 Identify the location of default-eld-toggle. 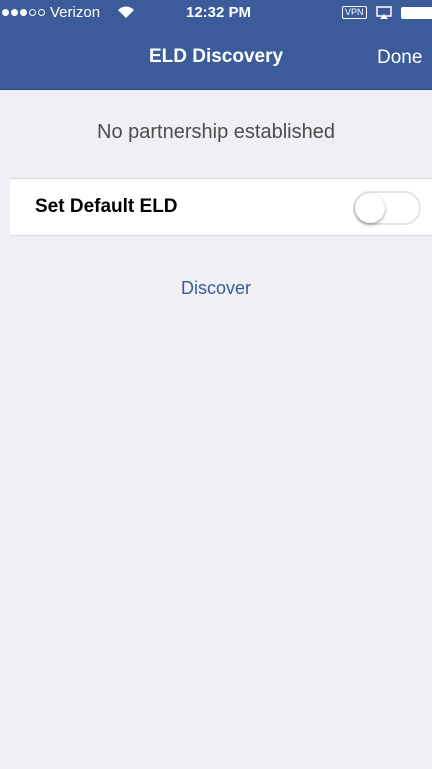
(387, 208).